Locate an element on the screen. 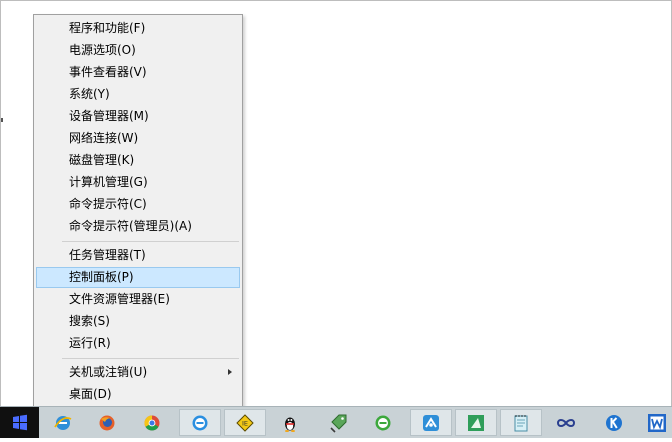 This screenshot has width=672, height=442. start-button is located at coordinates (19, 422).